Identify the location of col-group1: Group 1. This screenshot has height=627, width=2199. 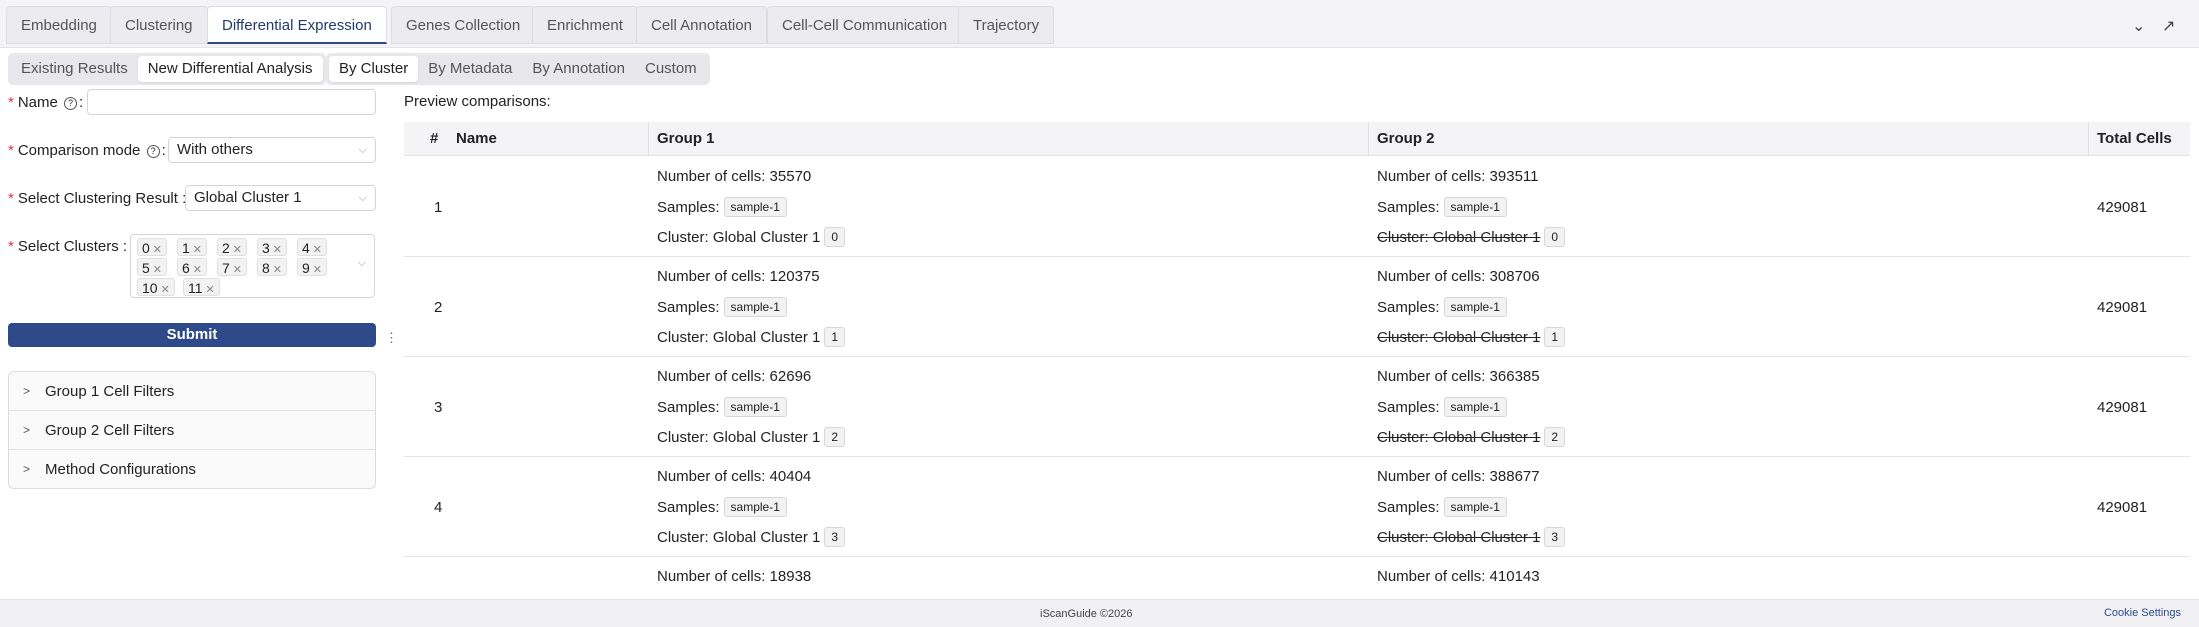
(681, 139).